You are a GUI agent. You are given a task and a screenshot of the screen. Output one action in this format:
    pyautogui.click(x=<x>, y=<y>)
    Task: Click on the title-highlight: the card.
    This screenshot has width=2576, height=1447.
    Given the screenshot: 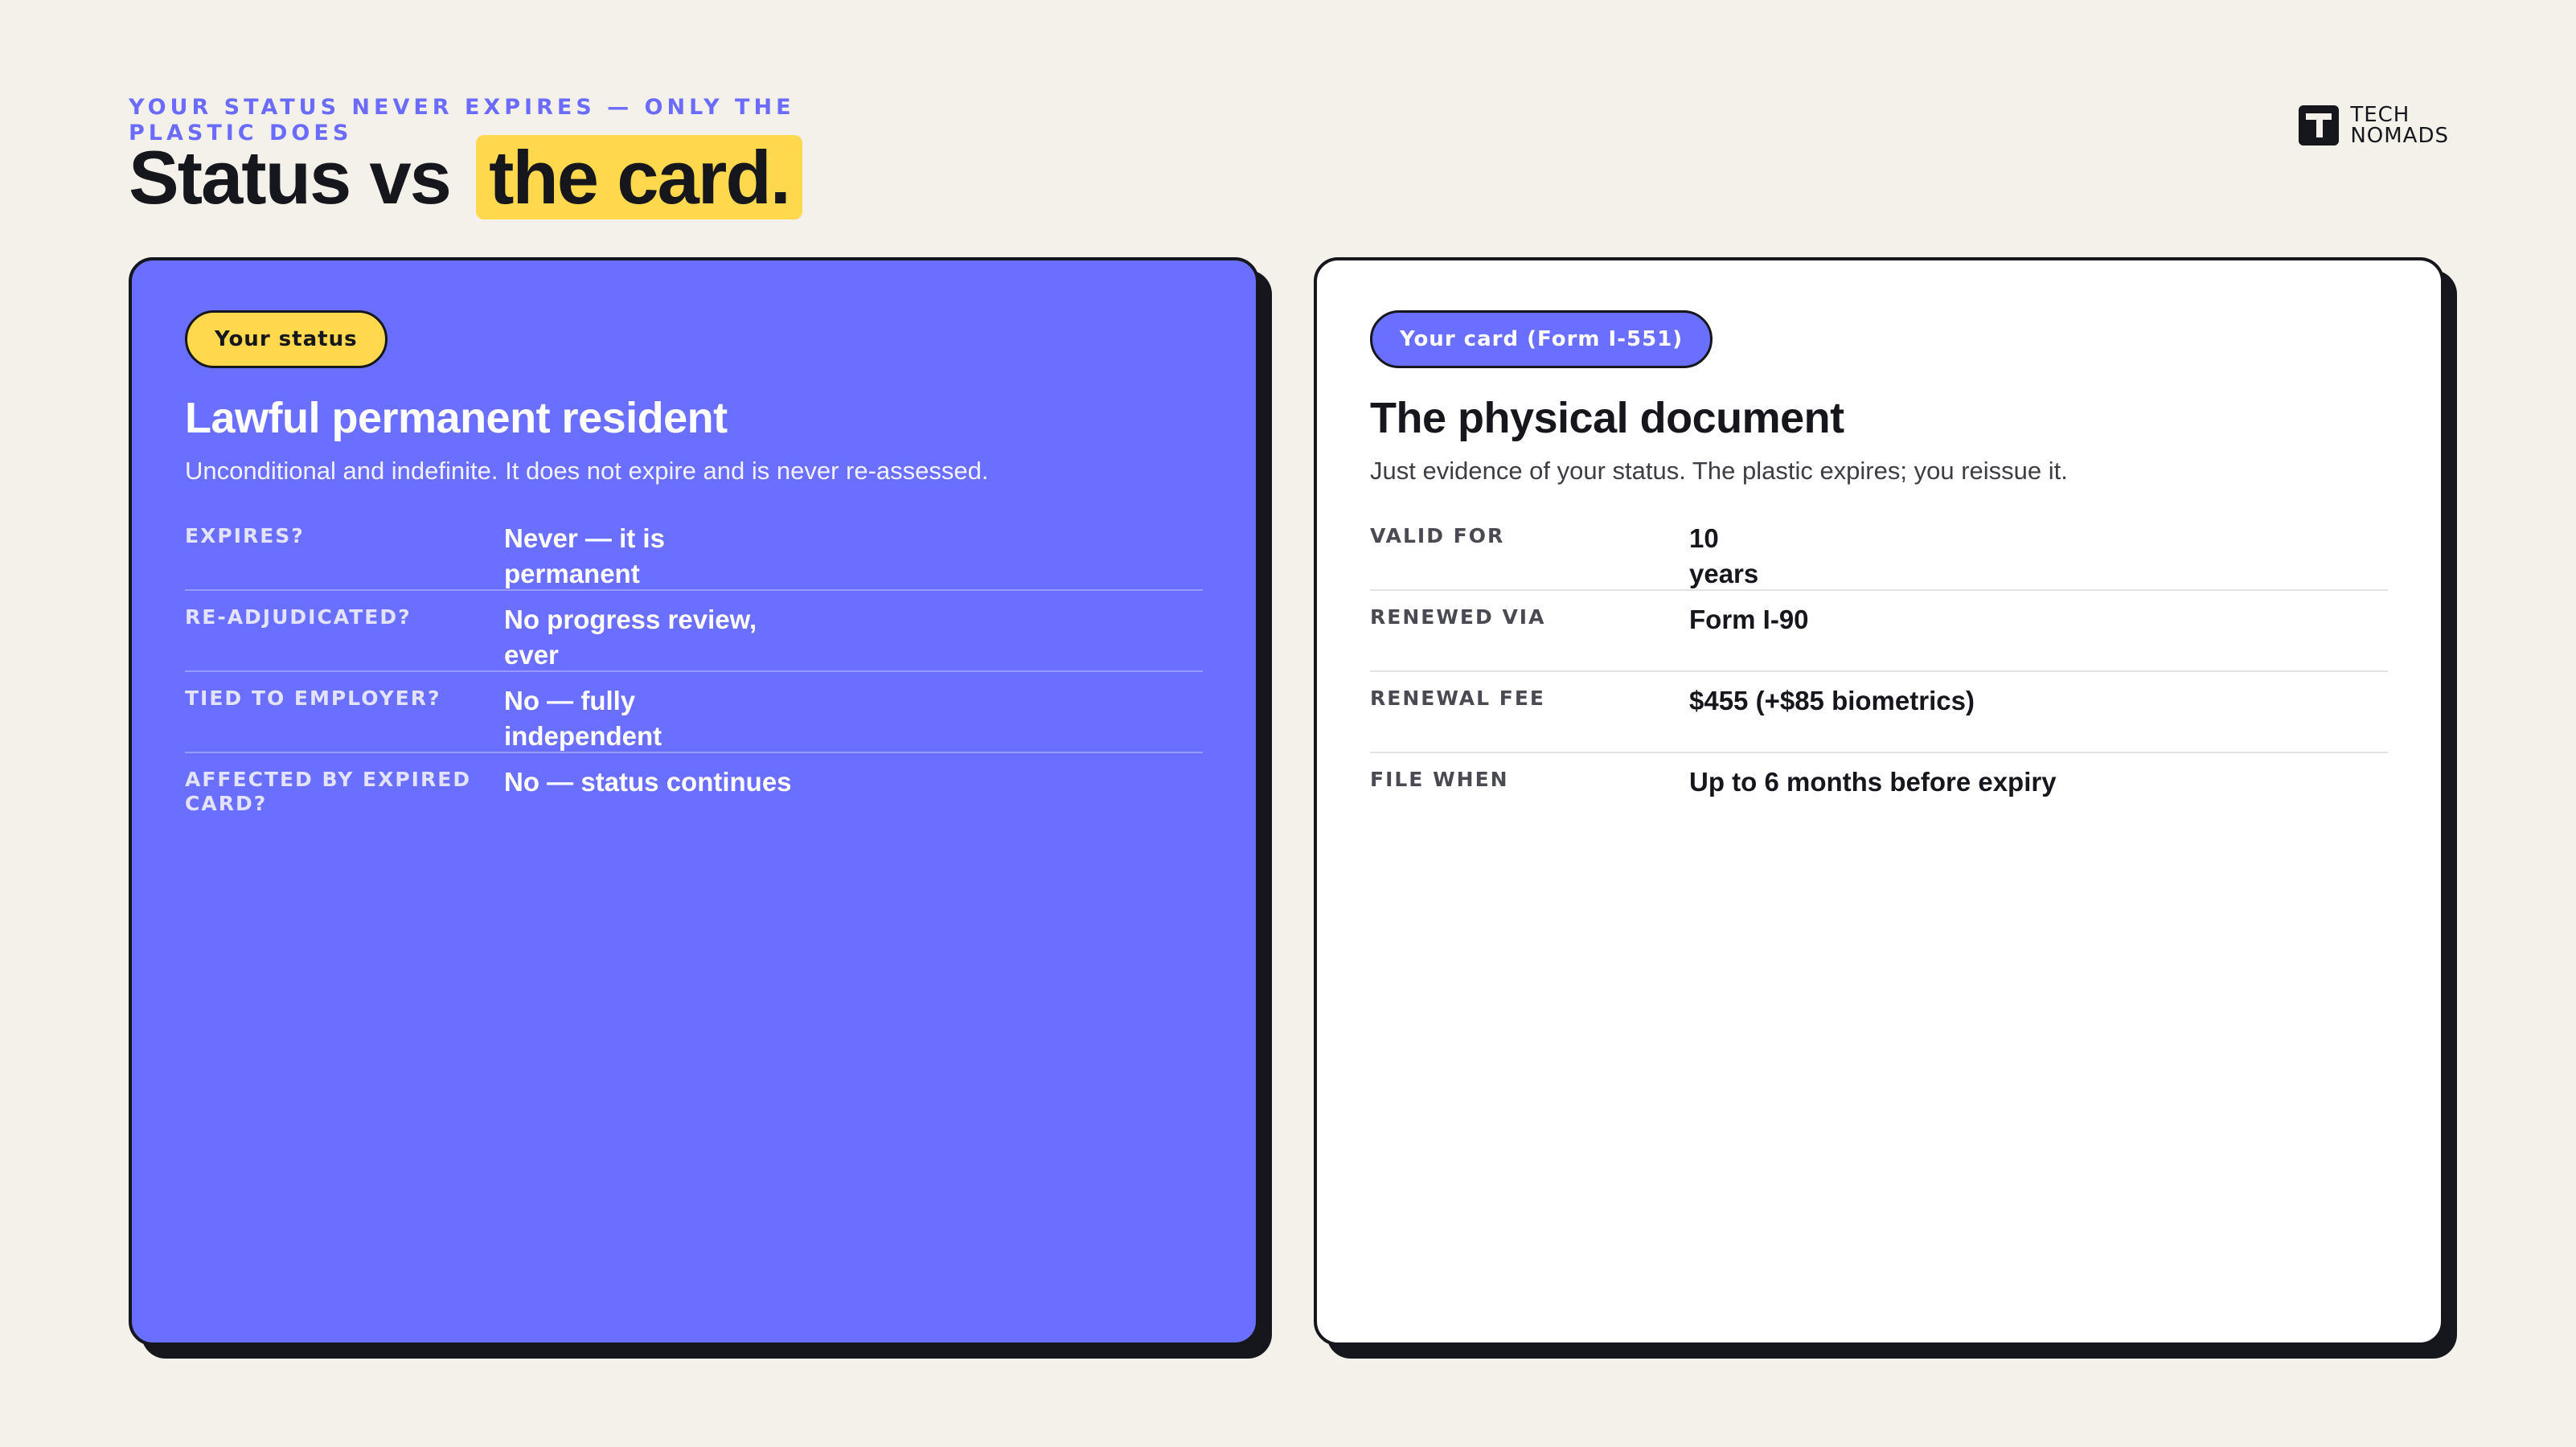 What is the action you would take?
    pyautogui.click(x=639, y=177)
    